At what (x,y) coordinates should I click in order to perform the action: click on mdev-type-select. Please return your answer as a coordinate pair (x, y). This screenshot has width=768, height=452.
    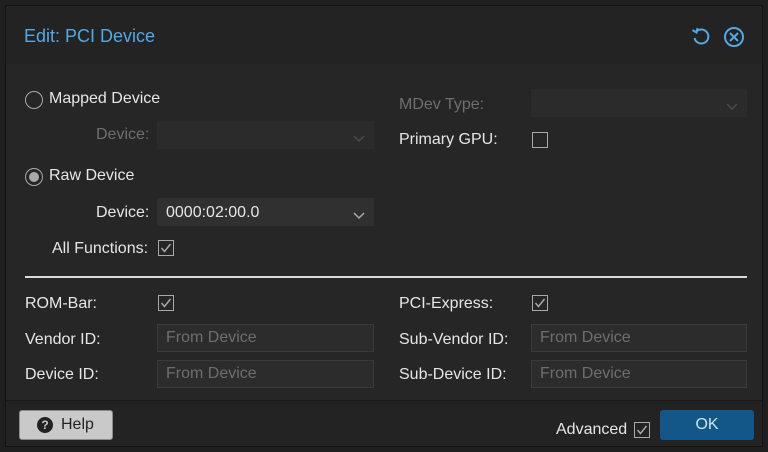
    Looking at the image, I should click on (639, 103).